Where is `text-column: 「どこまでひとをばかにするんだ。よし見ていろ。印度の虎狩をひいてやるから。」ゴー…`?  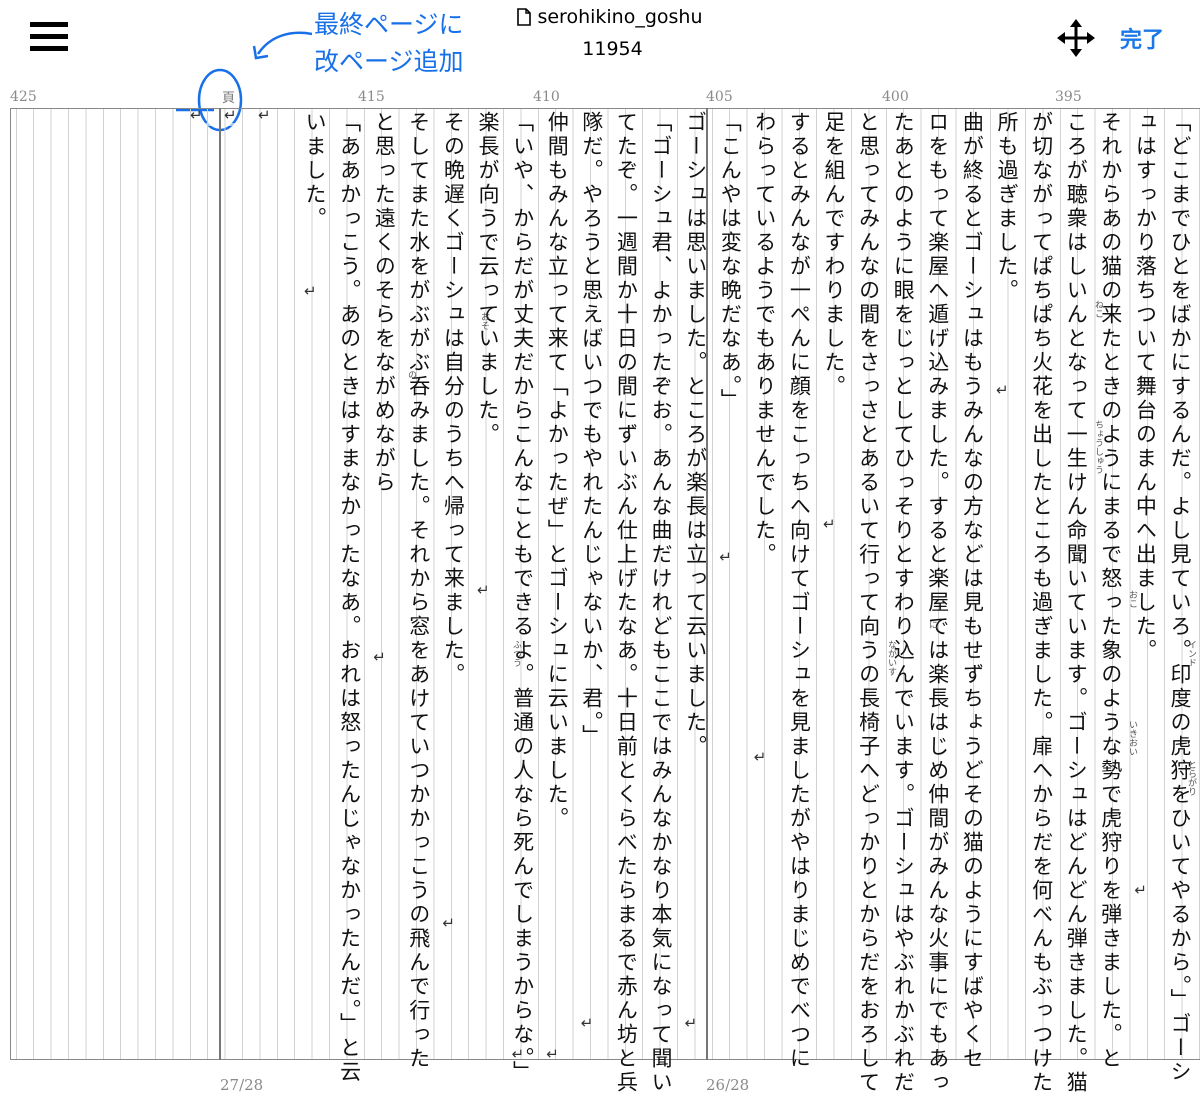 text-column: 「どこまでひとをばかにするんだ。よし見ていろ。印度の虎狩をひいてやるから。」ゴー… is located at coordinates (1179, 598).